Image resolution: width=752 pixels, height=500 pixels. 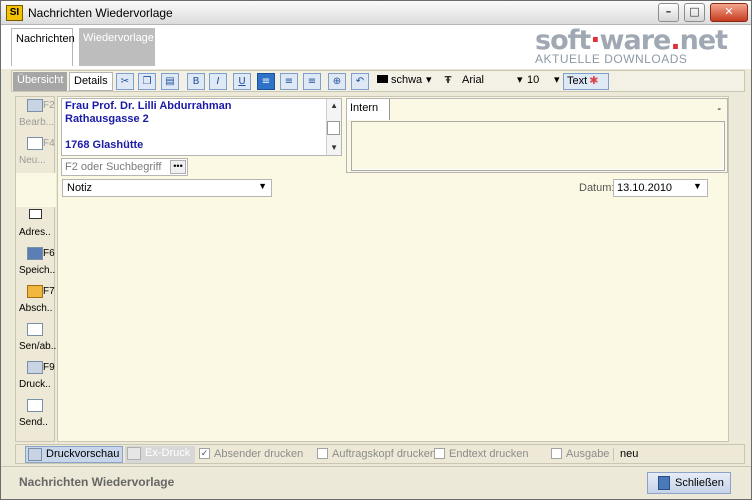 I want to click on logo-subtitle: AKTUELLE DOWNLOADS, so click(x=611, y=59).